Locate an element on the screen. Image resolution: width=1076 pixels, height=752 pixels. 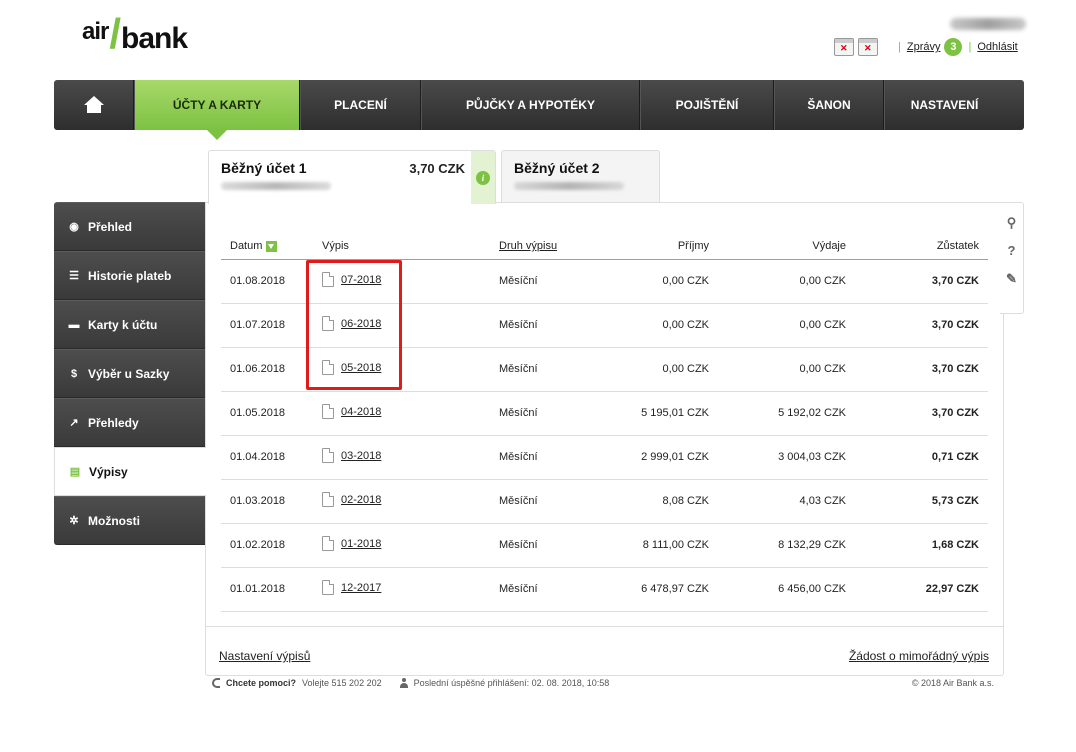
help-info: Chcete pomoci? Volejte 515 202 202 is located at coordinates (297, 683).